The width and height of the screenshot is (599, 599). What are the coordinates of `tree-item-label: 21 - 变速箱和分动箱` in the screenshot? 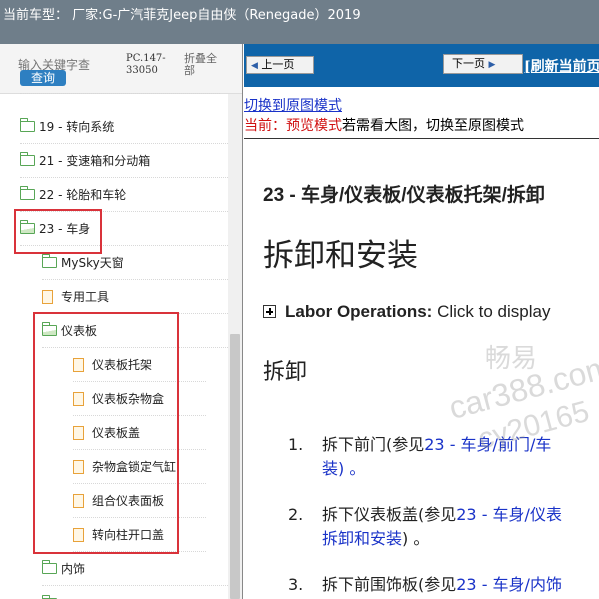 It's located at (95, 161).